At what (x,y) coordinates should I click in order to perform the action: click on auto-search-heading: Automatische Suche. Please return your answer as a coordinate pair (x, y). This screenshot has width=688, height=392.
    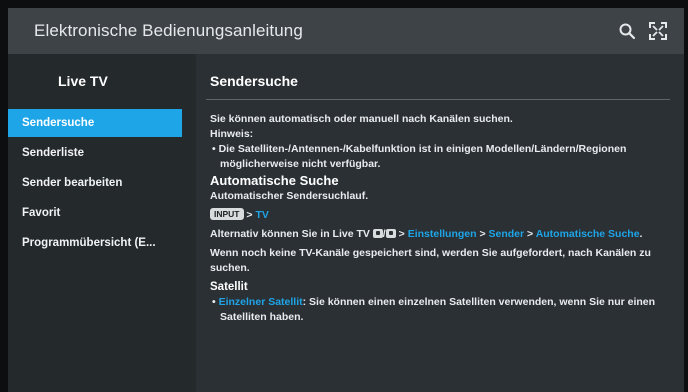
    Looking at the image, I should click on (274, 180).